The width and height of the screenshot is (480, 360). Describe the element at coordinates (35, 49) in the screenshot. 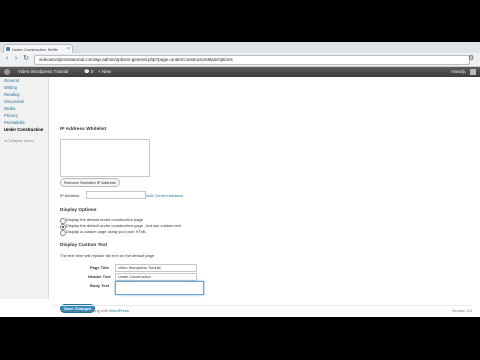

I see `tab-title: Under Construction Settin` at that location.